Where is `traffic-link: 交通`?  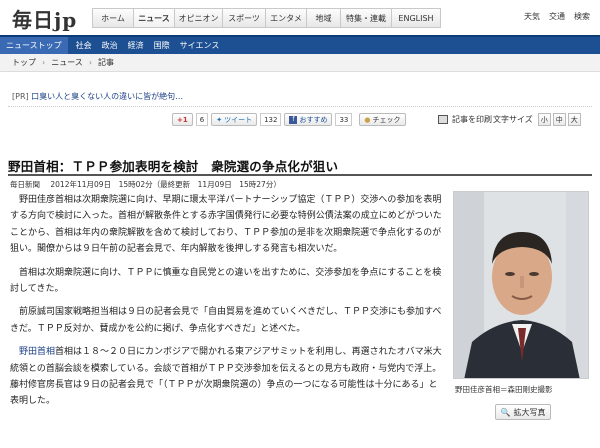
traffic-link: 交通 is located at coordinates (557, 16).